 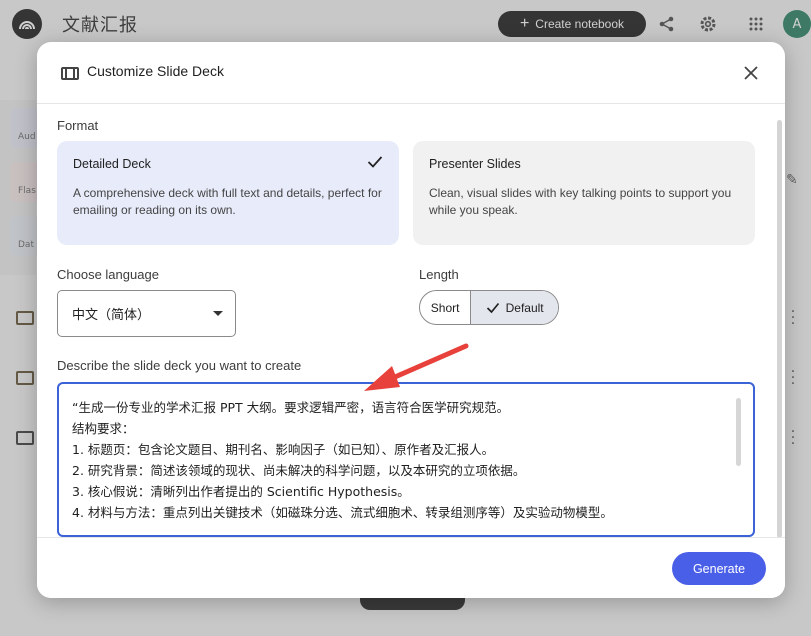 I want to click on prompt-scrollbar, so click(x=738, y=432).